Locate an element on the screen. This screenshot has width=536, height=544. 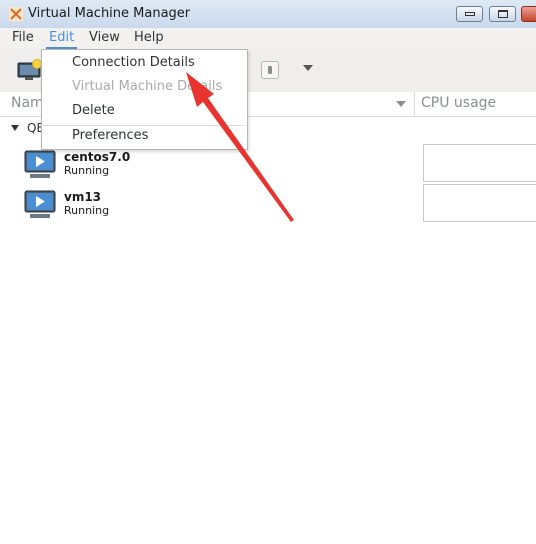
expander-icon is located at coordinates (15, 128).